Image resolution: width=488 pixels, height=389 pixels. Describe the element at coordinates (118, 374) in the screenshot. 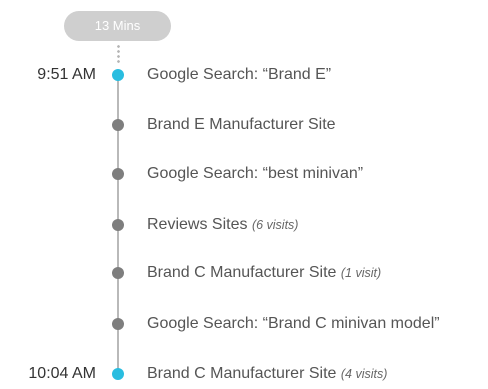

I see `timeline-node-end` at that location.